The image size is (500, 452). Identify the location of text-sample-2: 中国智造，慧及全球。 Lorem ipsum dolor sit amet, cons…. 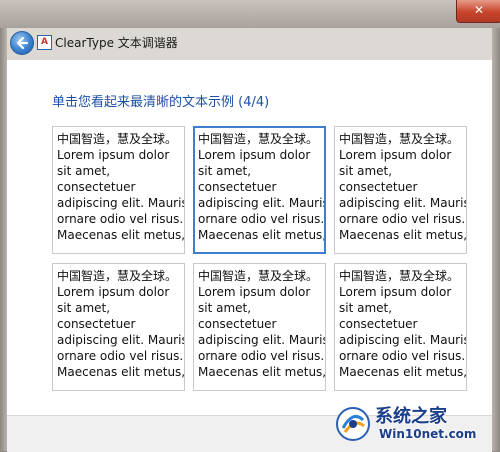
(259, 190).